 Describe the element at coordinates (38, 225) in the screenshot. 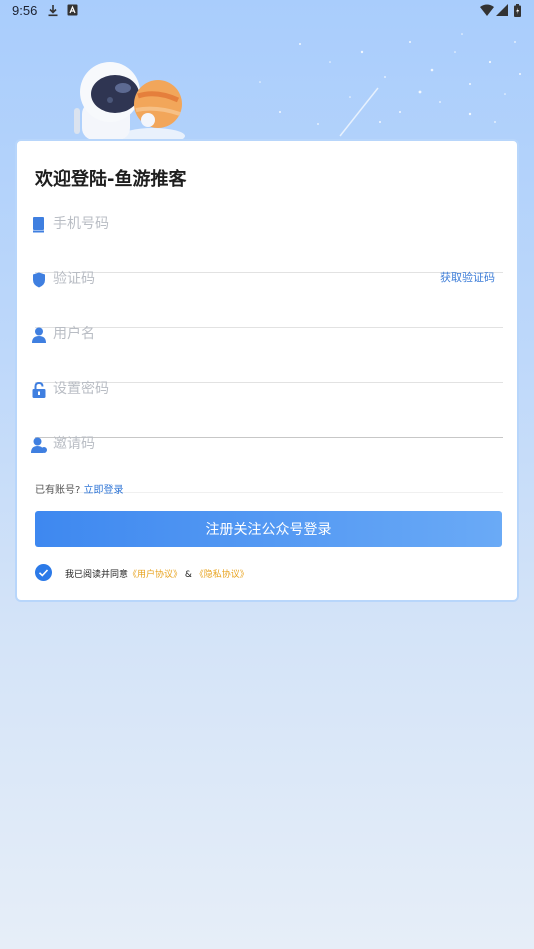

I see `phone-icon` at that location.